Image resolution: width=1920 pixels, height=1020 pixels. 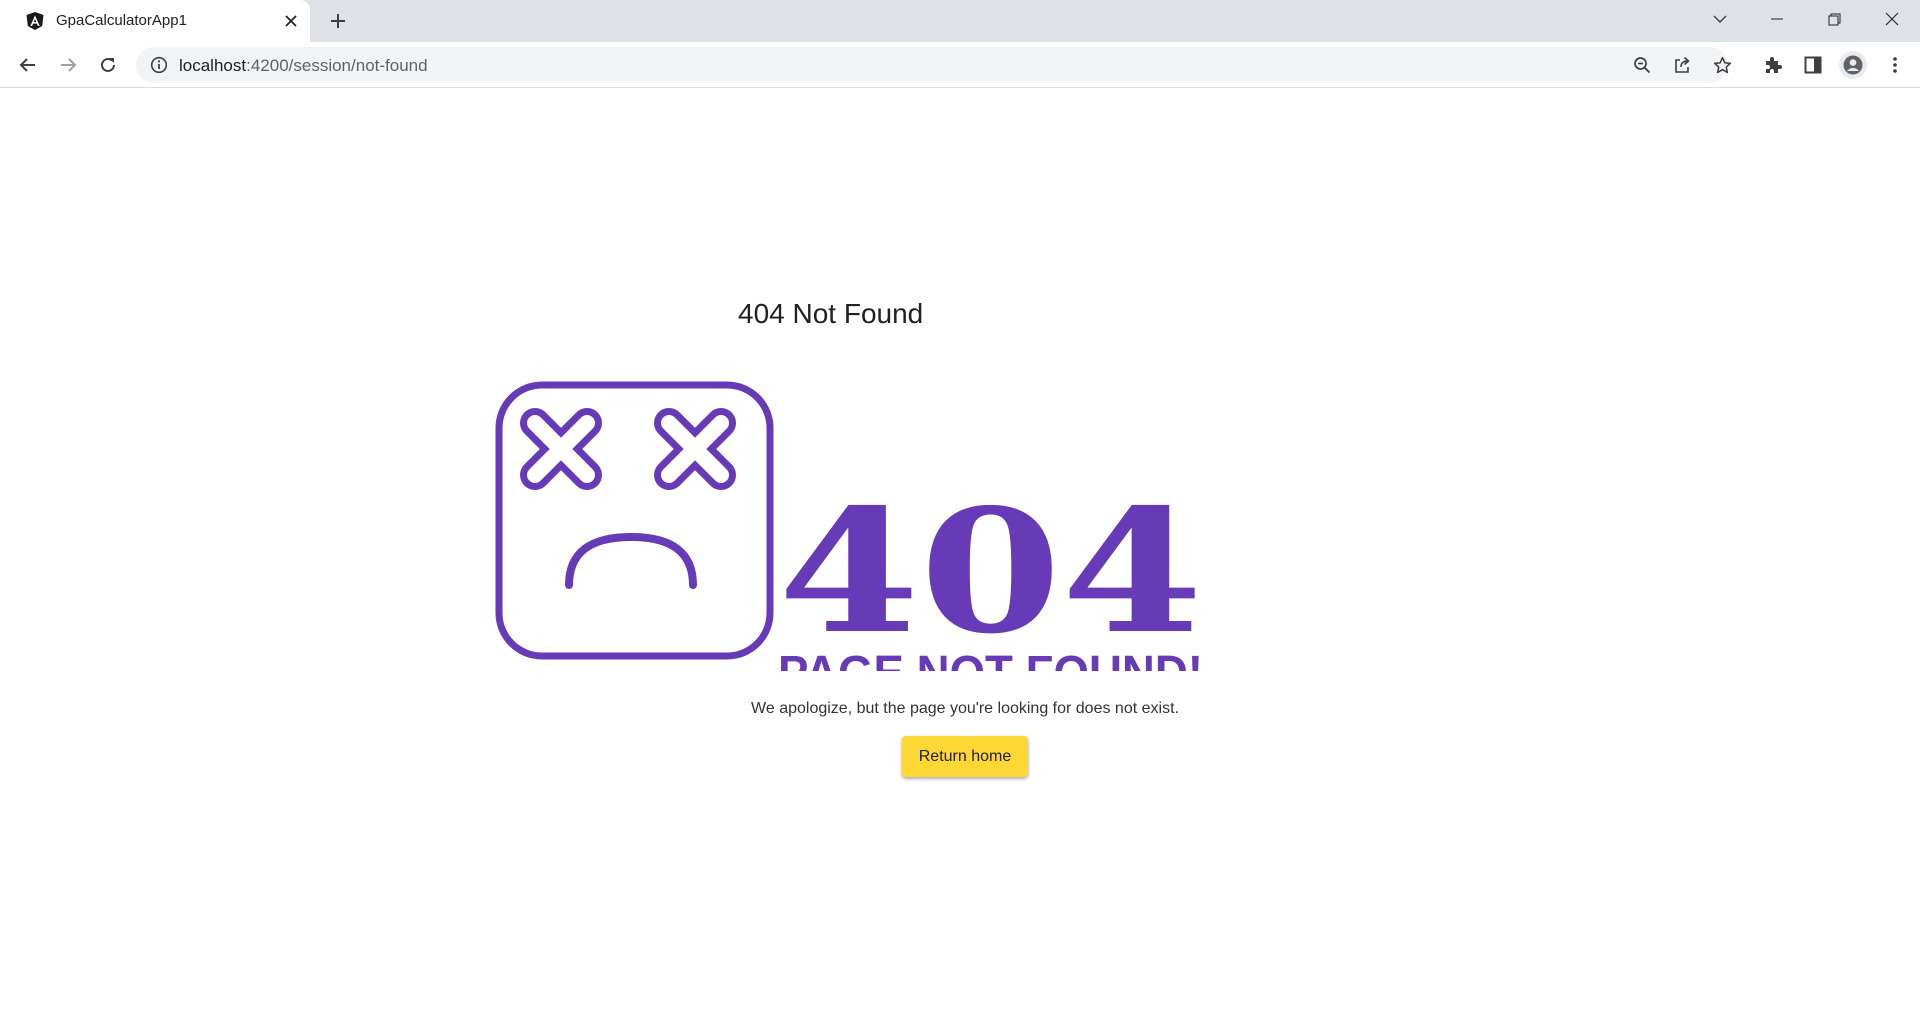 What do you see at coordinates (1834, 19) in the screenshot?
I see `restore-icon` at bounding box center [1834, 19].